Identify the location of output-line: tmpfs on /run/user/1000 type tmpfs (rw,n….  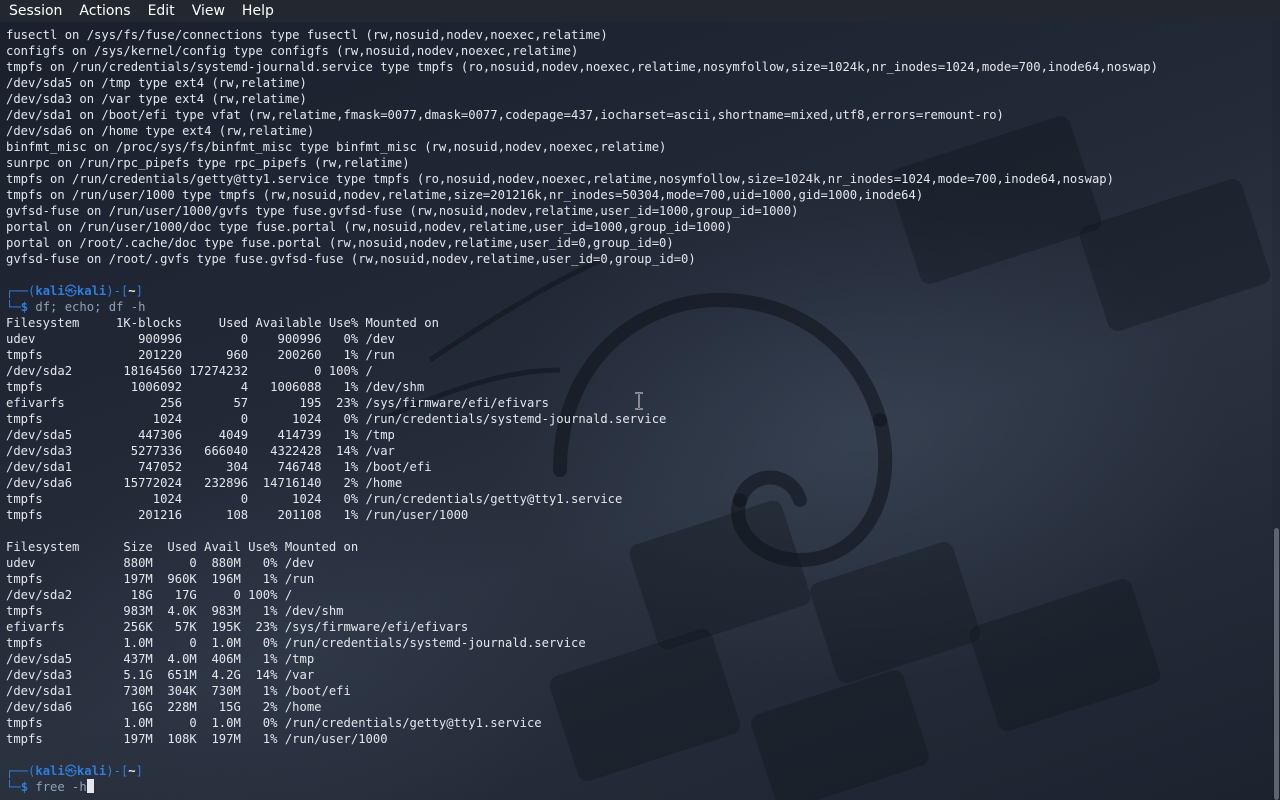
(465, 195).